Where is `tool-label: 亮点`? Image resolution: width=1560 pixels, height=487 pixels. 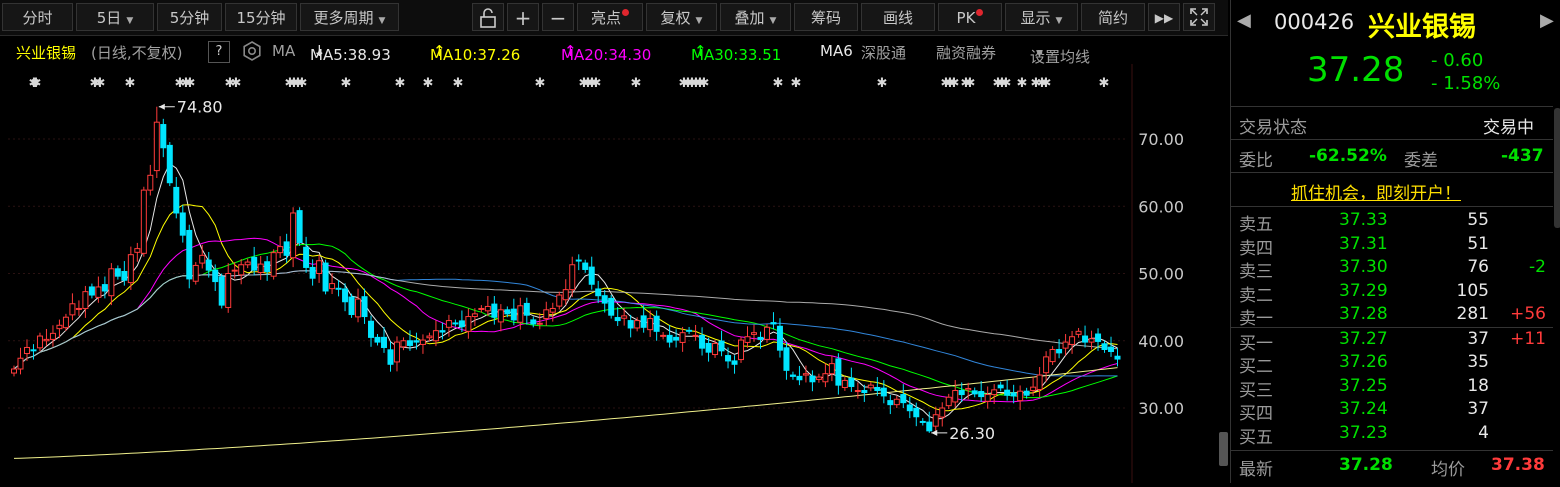
tool-label: 亮点 is located at coordinates (605, 18).